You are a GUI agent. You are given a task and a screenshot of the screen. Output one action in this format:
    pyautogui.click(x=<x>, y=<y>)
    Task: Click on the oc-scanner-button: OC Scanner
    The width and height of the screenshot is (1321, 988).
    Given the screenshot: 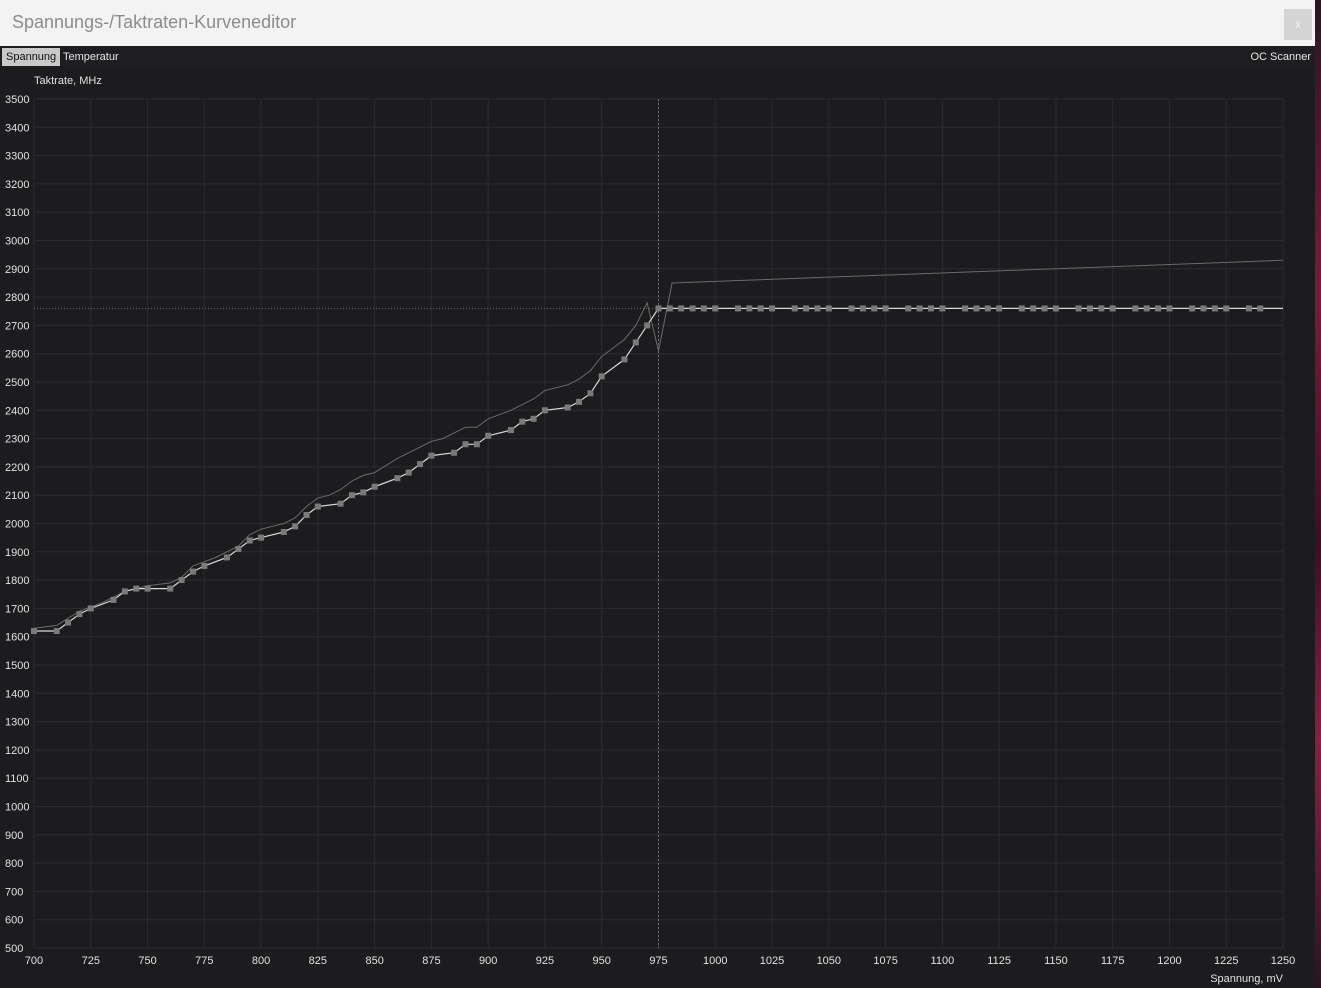 What is the action you would take?
    pyautogui.click(x=1280, y=57)
    